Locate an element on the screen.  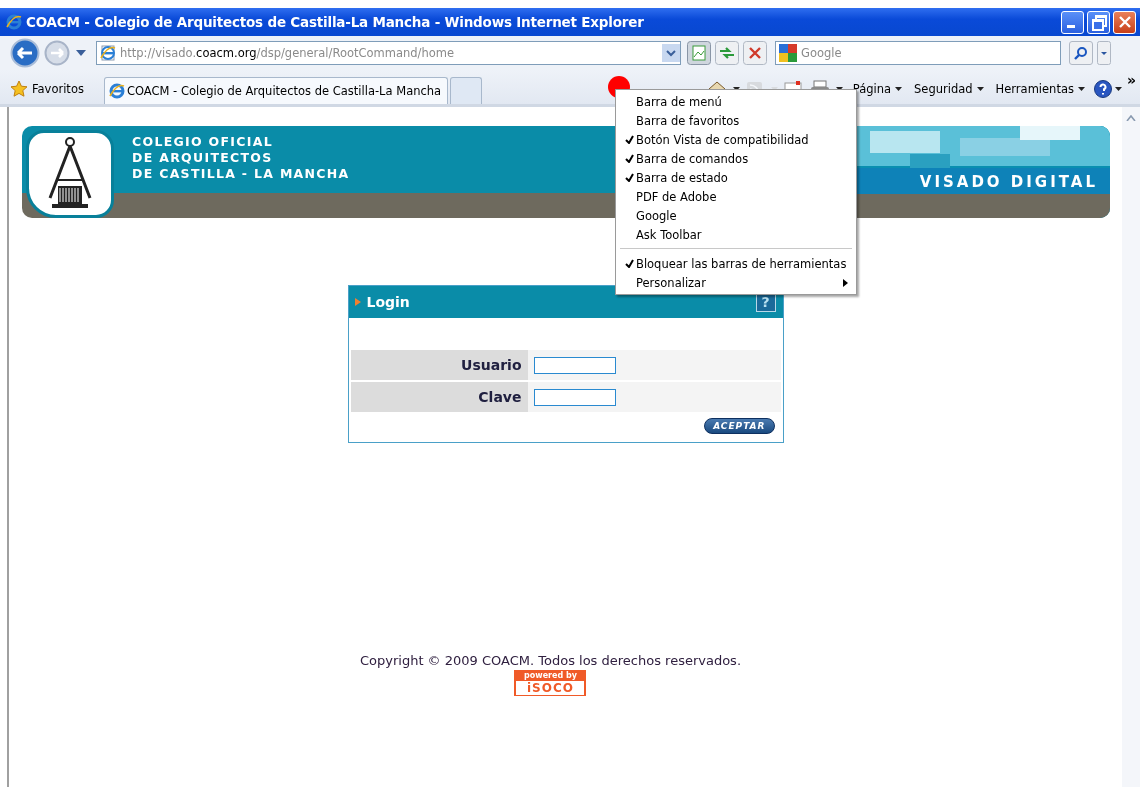
star-icon is located at coordinates (19, 89).